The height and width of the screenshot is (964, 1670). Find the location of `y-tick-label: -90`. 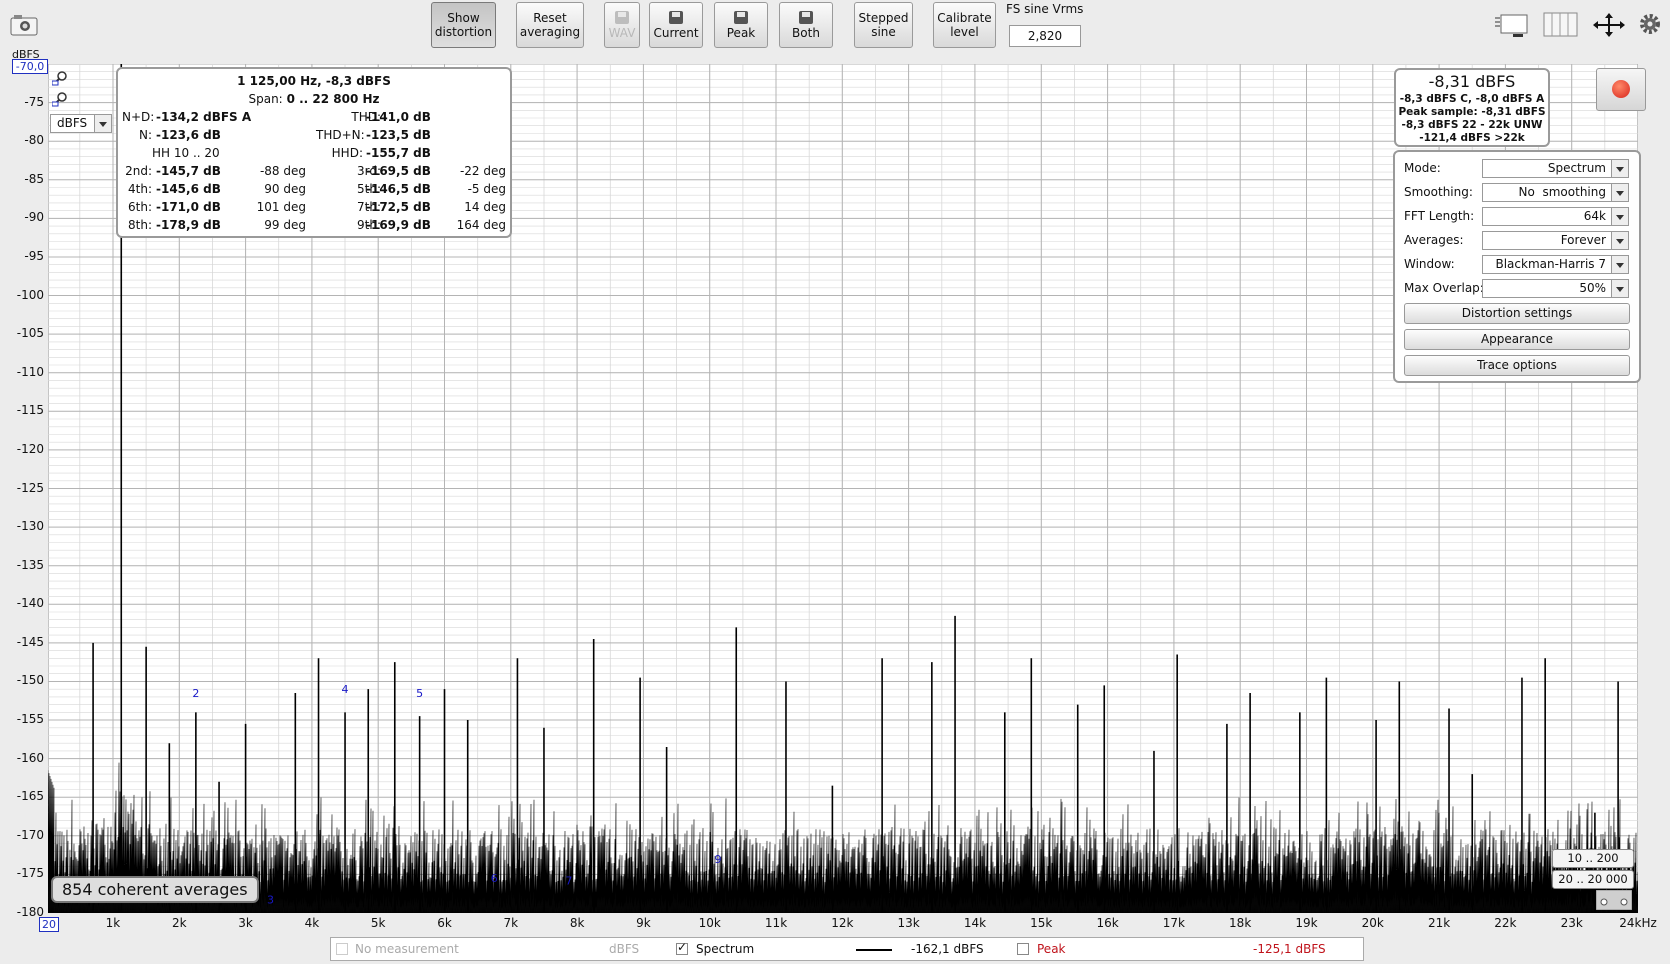

y-tick-label: -90 is located at coordinates (34, 217).